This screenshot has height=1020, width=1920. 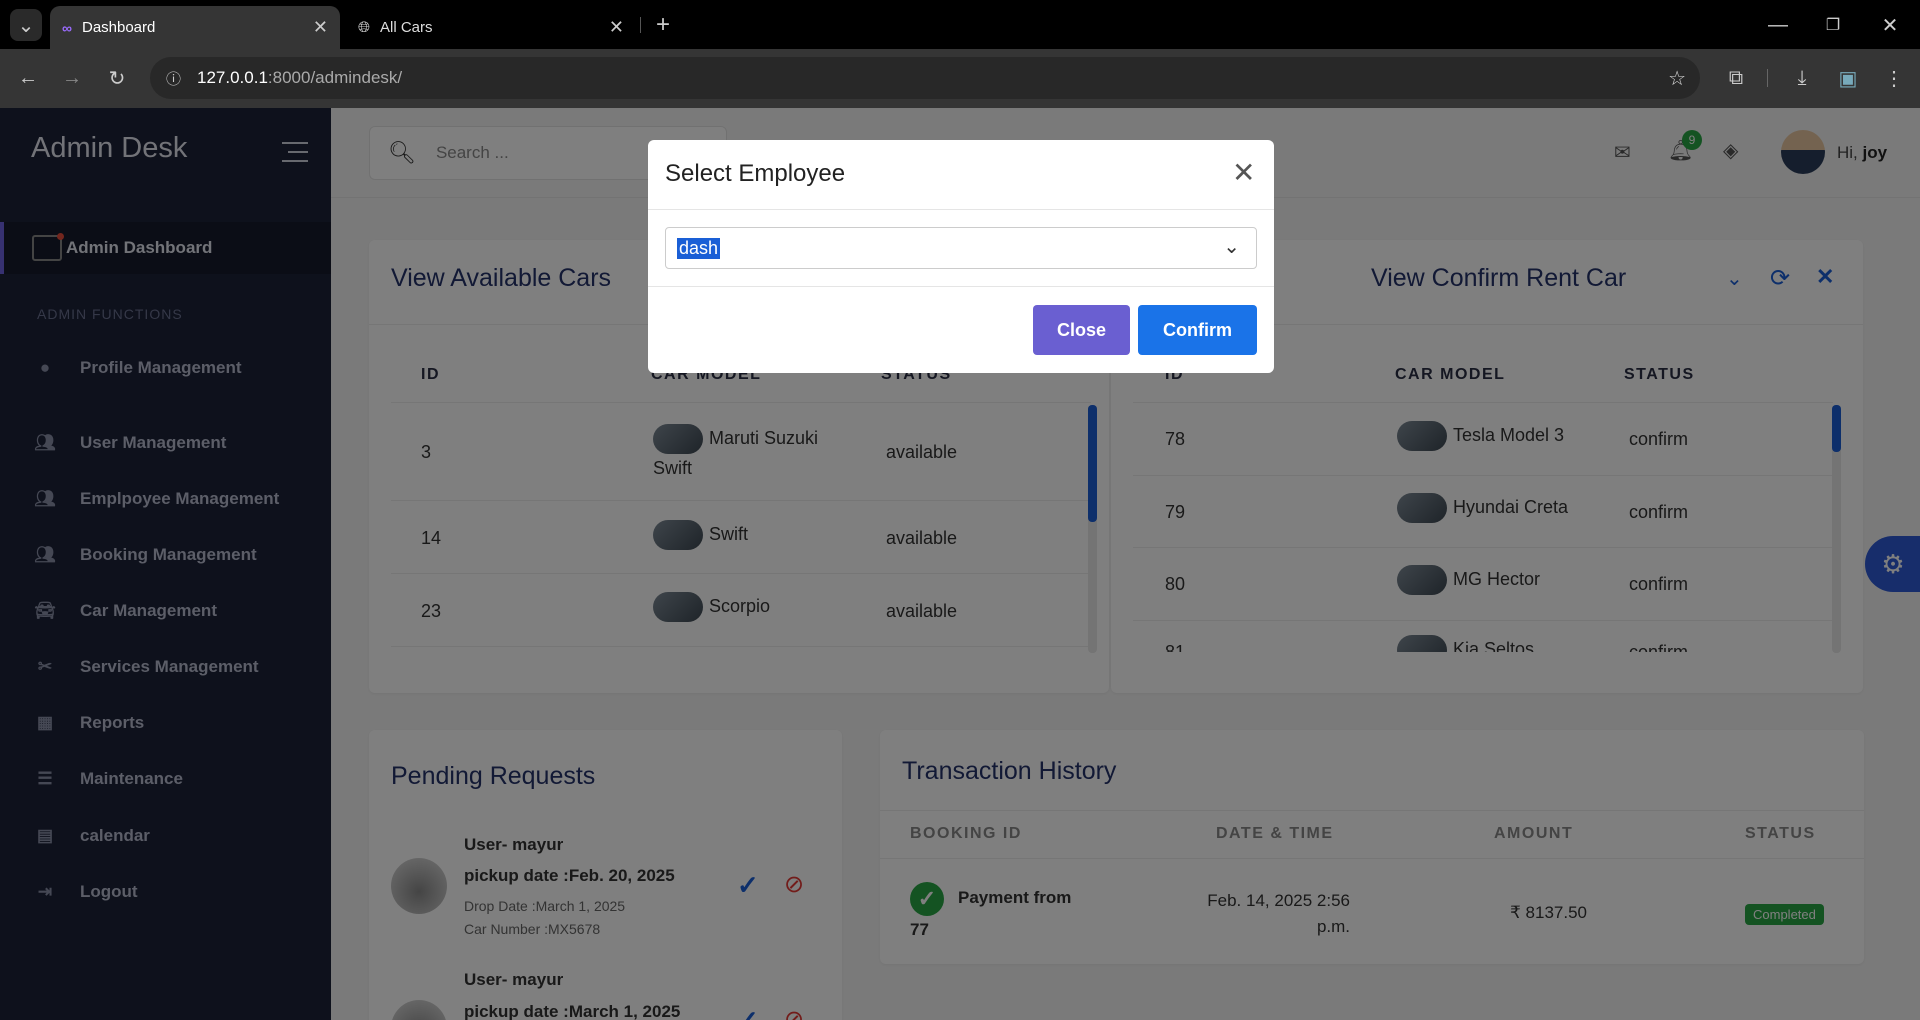 What do you see at coordinates (640, 25) in the screenshot?
I see `tab-divider` at bounding box center [640, 25].